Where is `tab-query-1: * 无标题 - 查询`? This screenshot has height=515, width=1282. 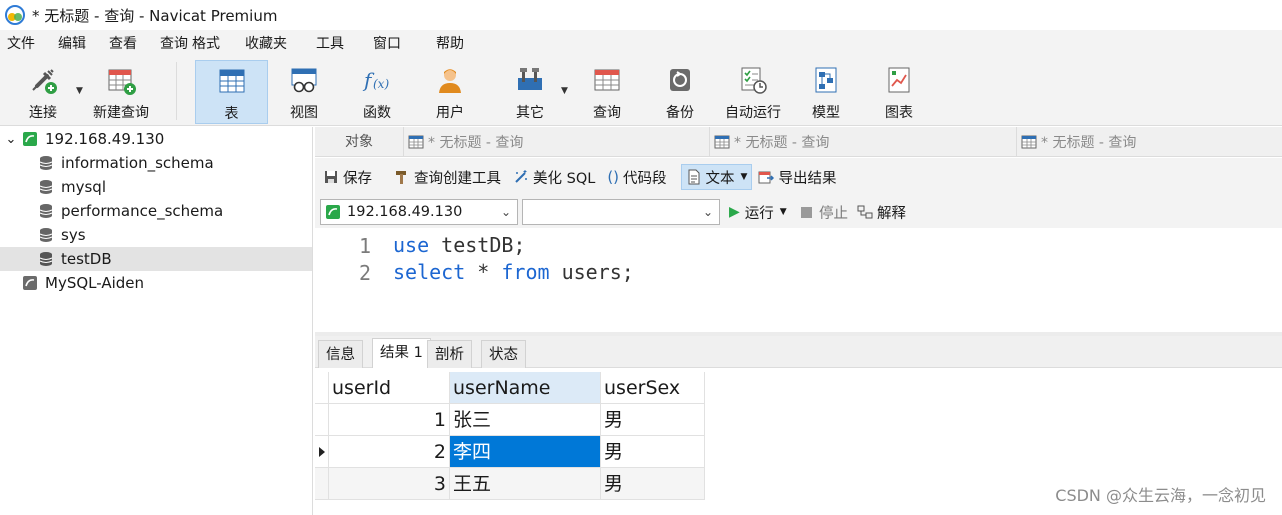
tab-query-1: * 无标题 - 查询 is located at coordinates (556, 142).